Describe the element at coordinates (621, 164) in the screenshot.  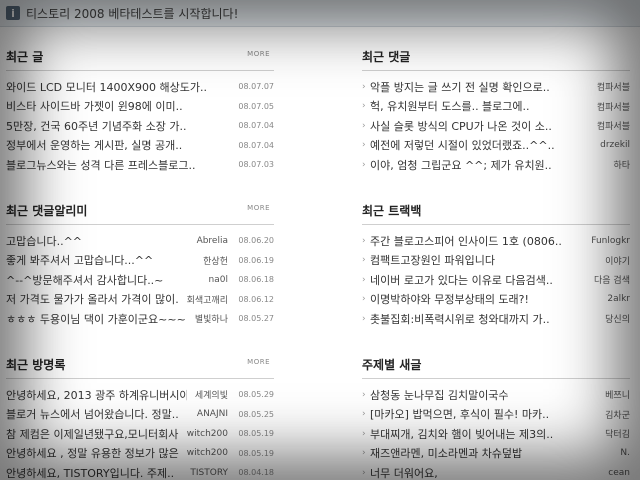
I see `comment-author: 하타` at that location.